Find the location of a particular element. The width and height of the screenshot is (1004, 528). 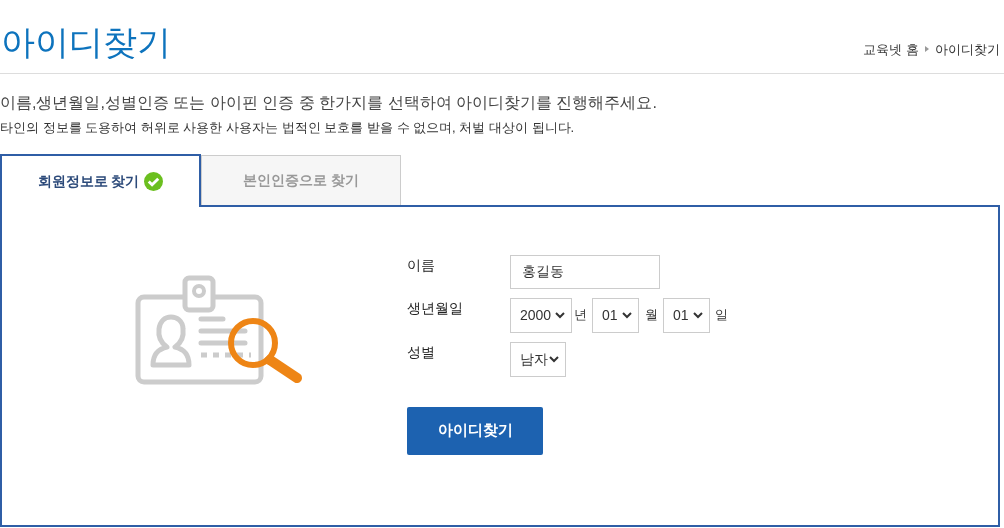

breadcrumb-link: 교육넷 홈 is located at coordinates (891, 49).